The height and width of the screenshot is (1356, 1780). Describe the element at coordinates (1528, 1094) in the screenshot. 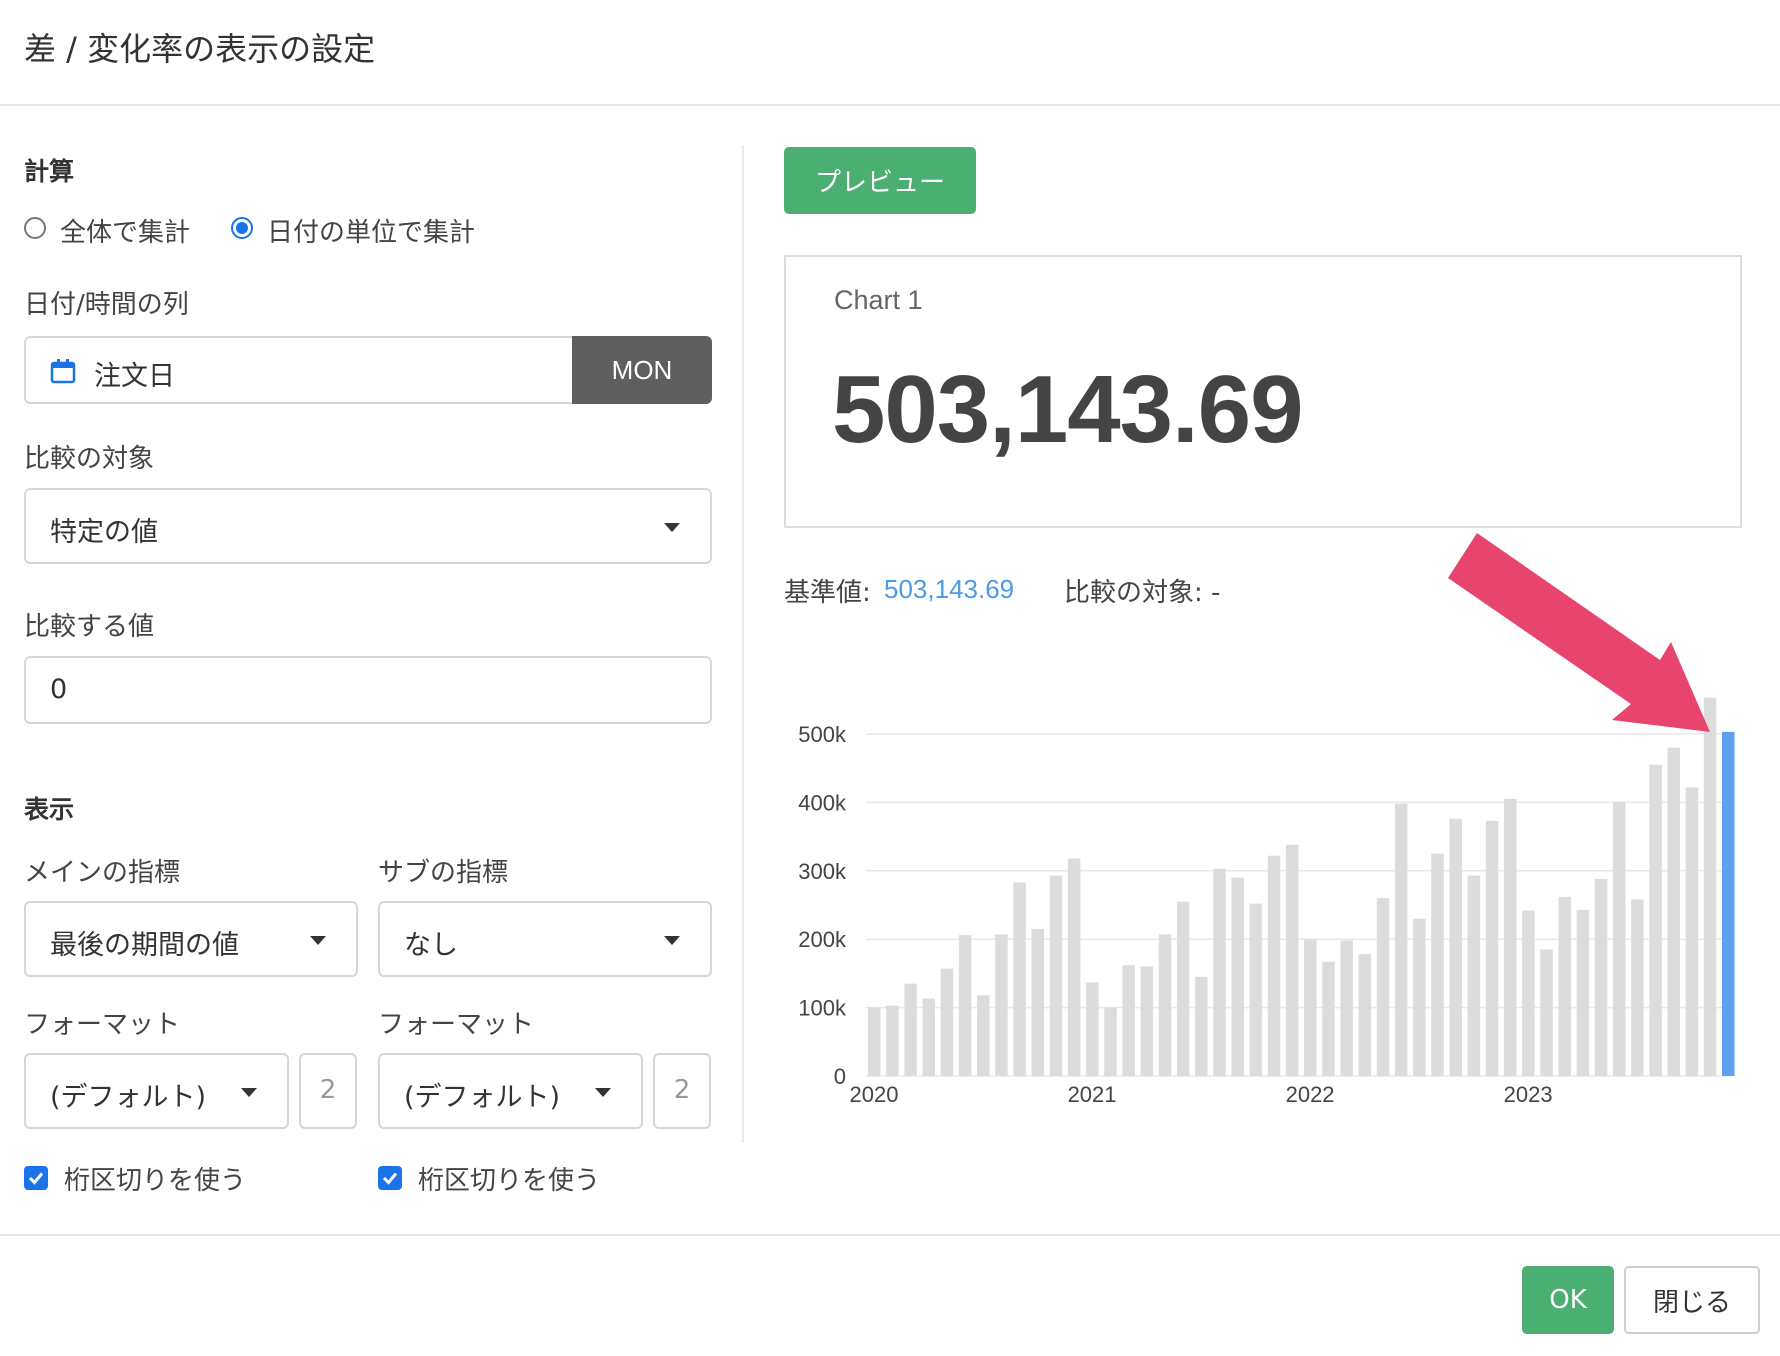

I see `x-tick-label: 2023` at that location.